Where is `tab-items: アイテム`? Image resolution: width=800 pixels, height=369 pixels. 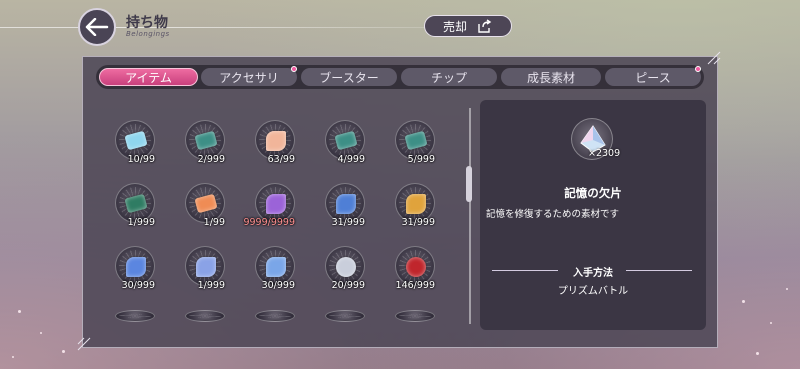
tab-items: アイテム is located at coordinates (148, 77).